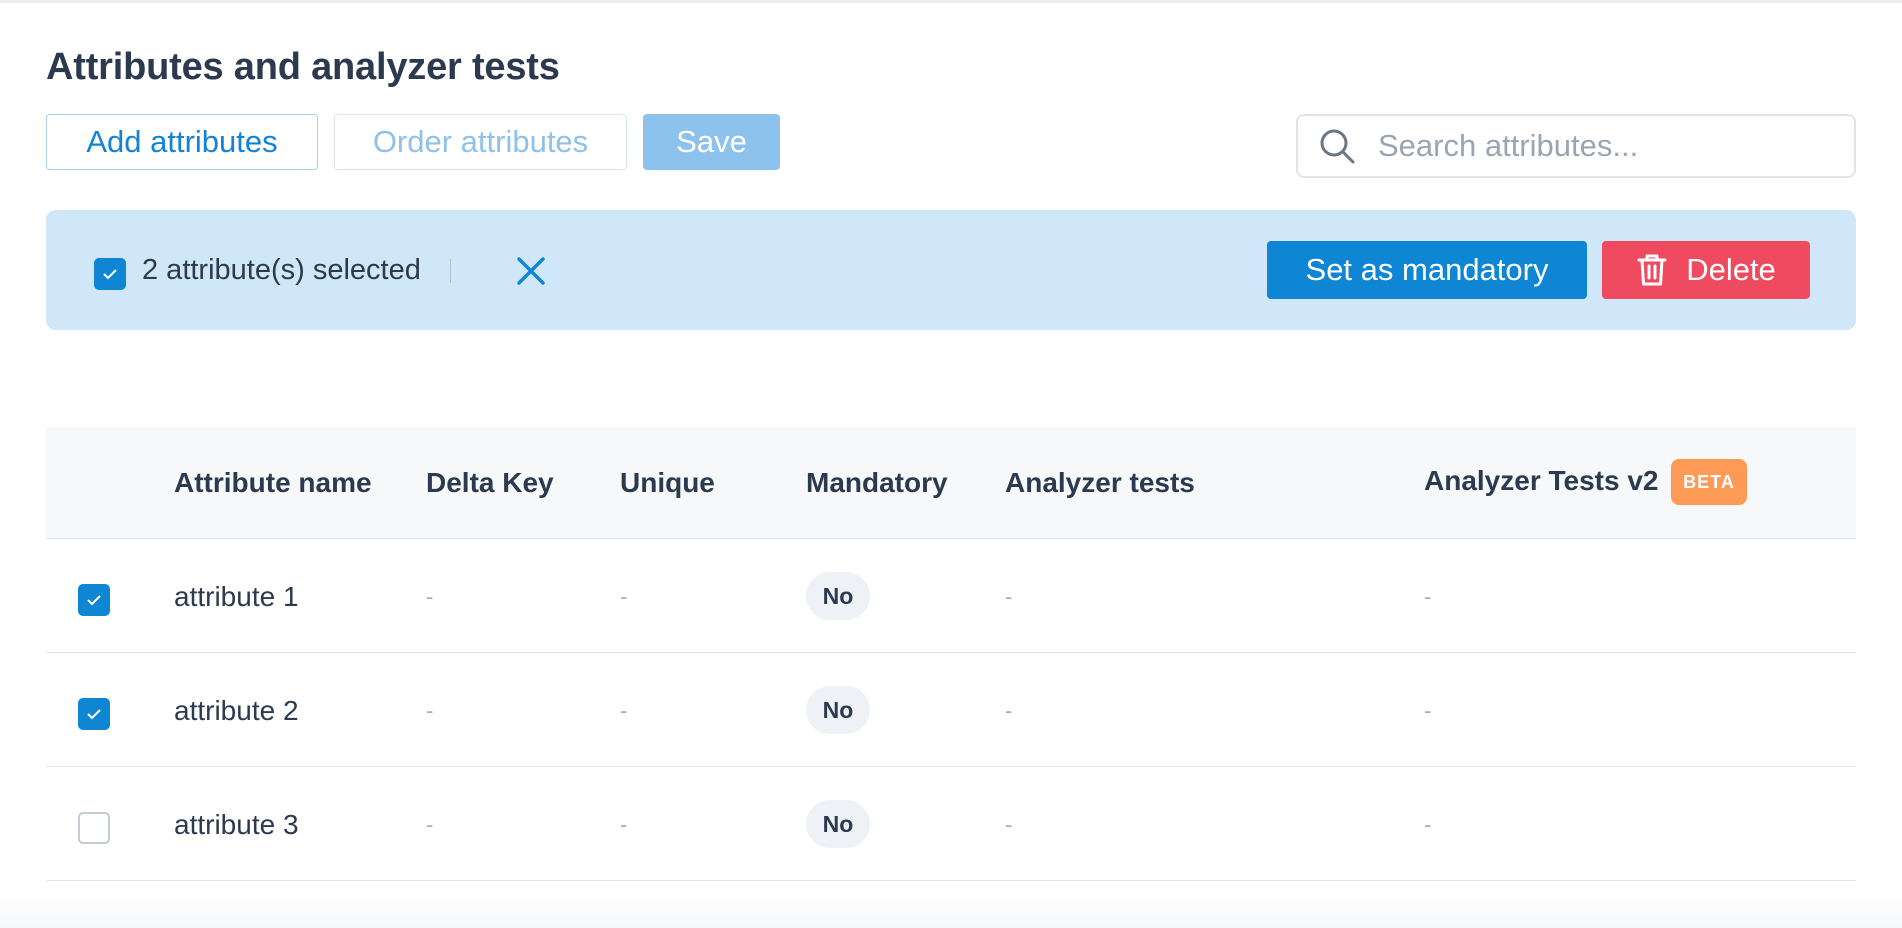  I want to click on add-attributes-button: Add attributes, so click(182, 142).